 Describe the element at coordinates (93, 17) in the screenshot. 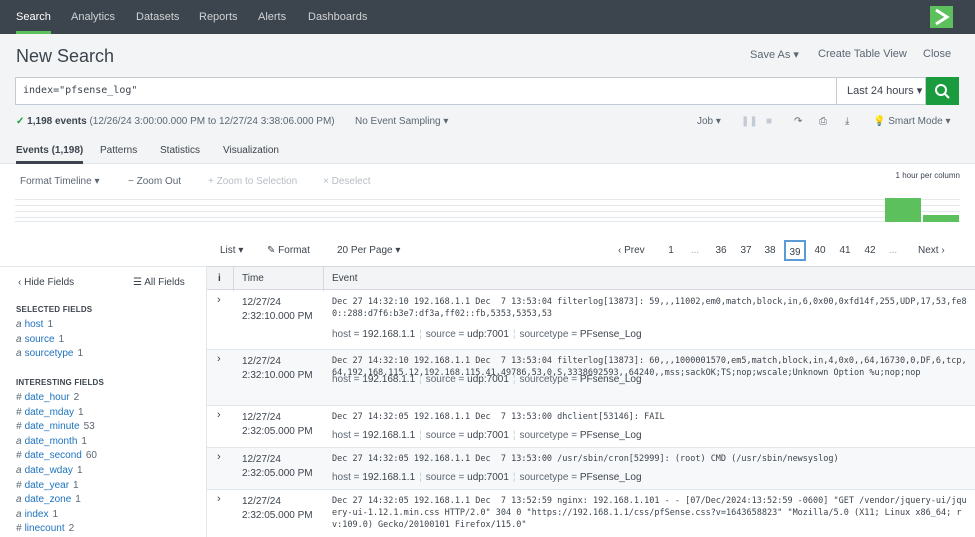

I see `nav-analytics: Analytics` at that location.